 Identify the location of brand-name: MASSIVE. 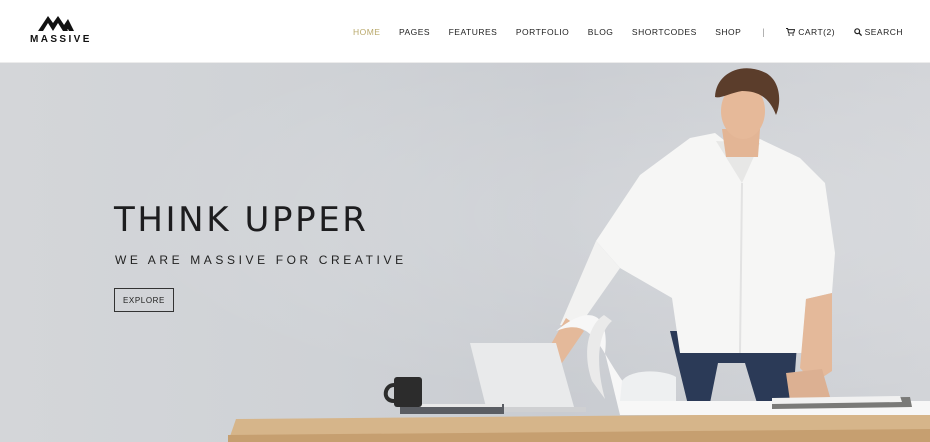
(61, 39).